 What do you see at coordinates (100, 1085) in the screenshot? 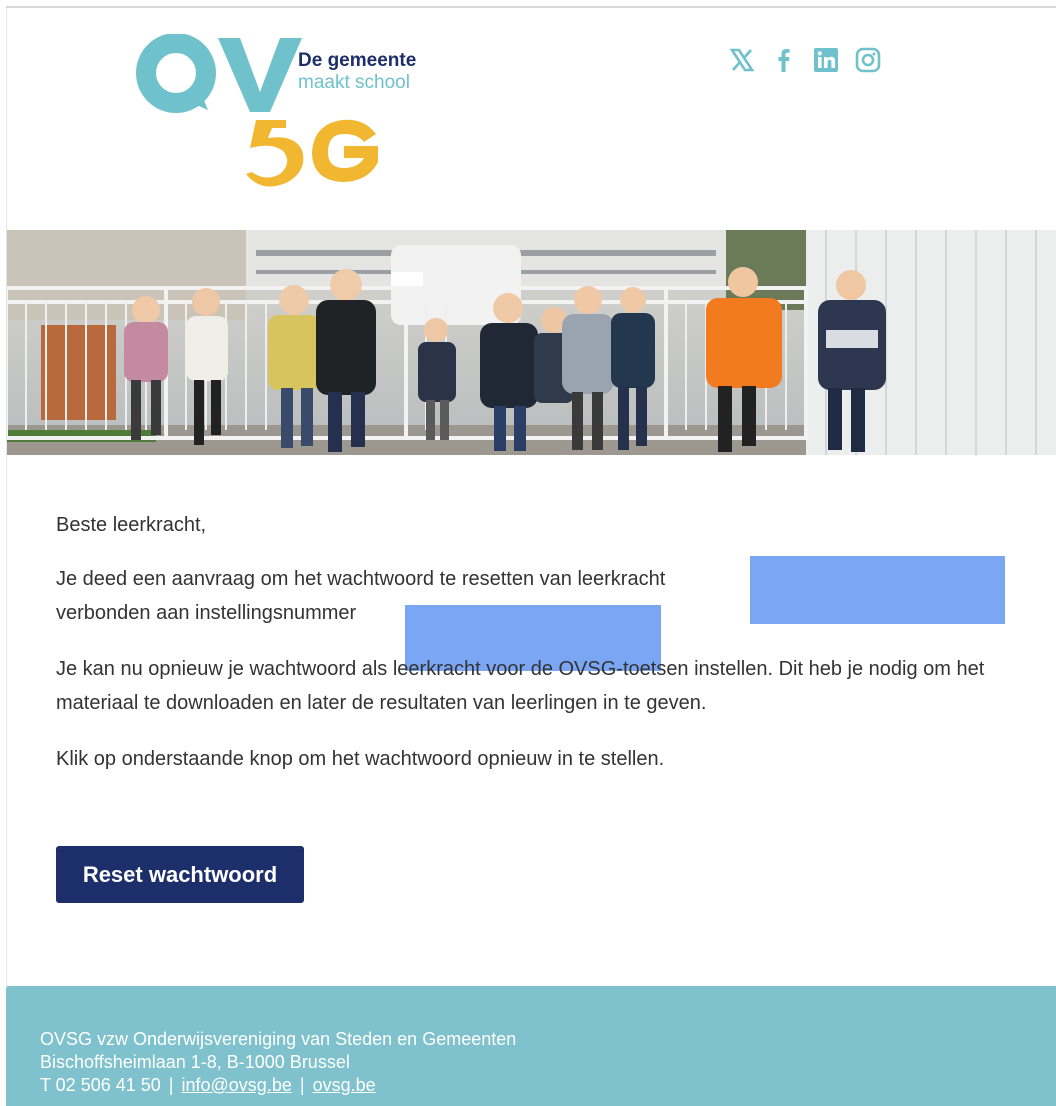
I see `footer-phone: T 02 506 41 50` at bounding box center [100, 1085].